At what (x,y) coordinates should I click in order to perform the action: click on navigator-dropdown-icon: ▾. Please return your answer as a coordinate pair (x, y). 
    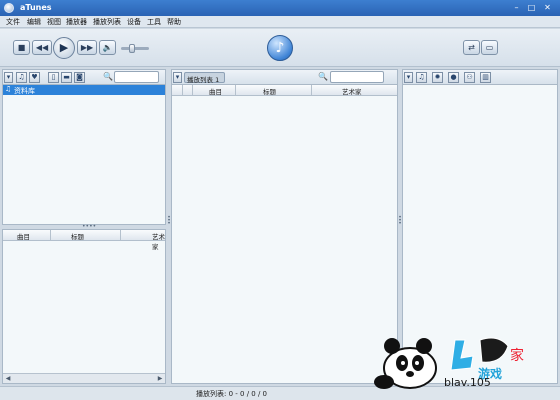
    Looking at the image, I should click on (8, 77).